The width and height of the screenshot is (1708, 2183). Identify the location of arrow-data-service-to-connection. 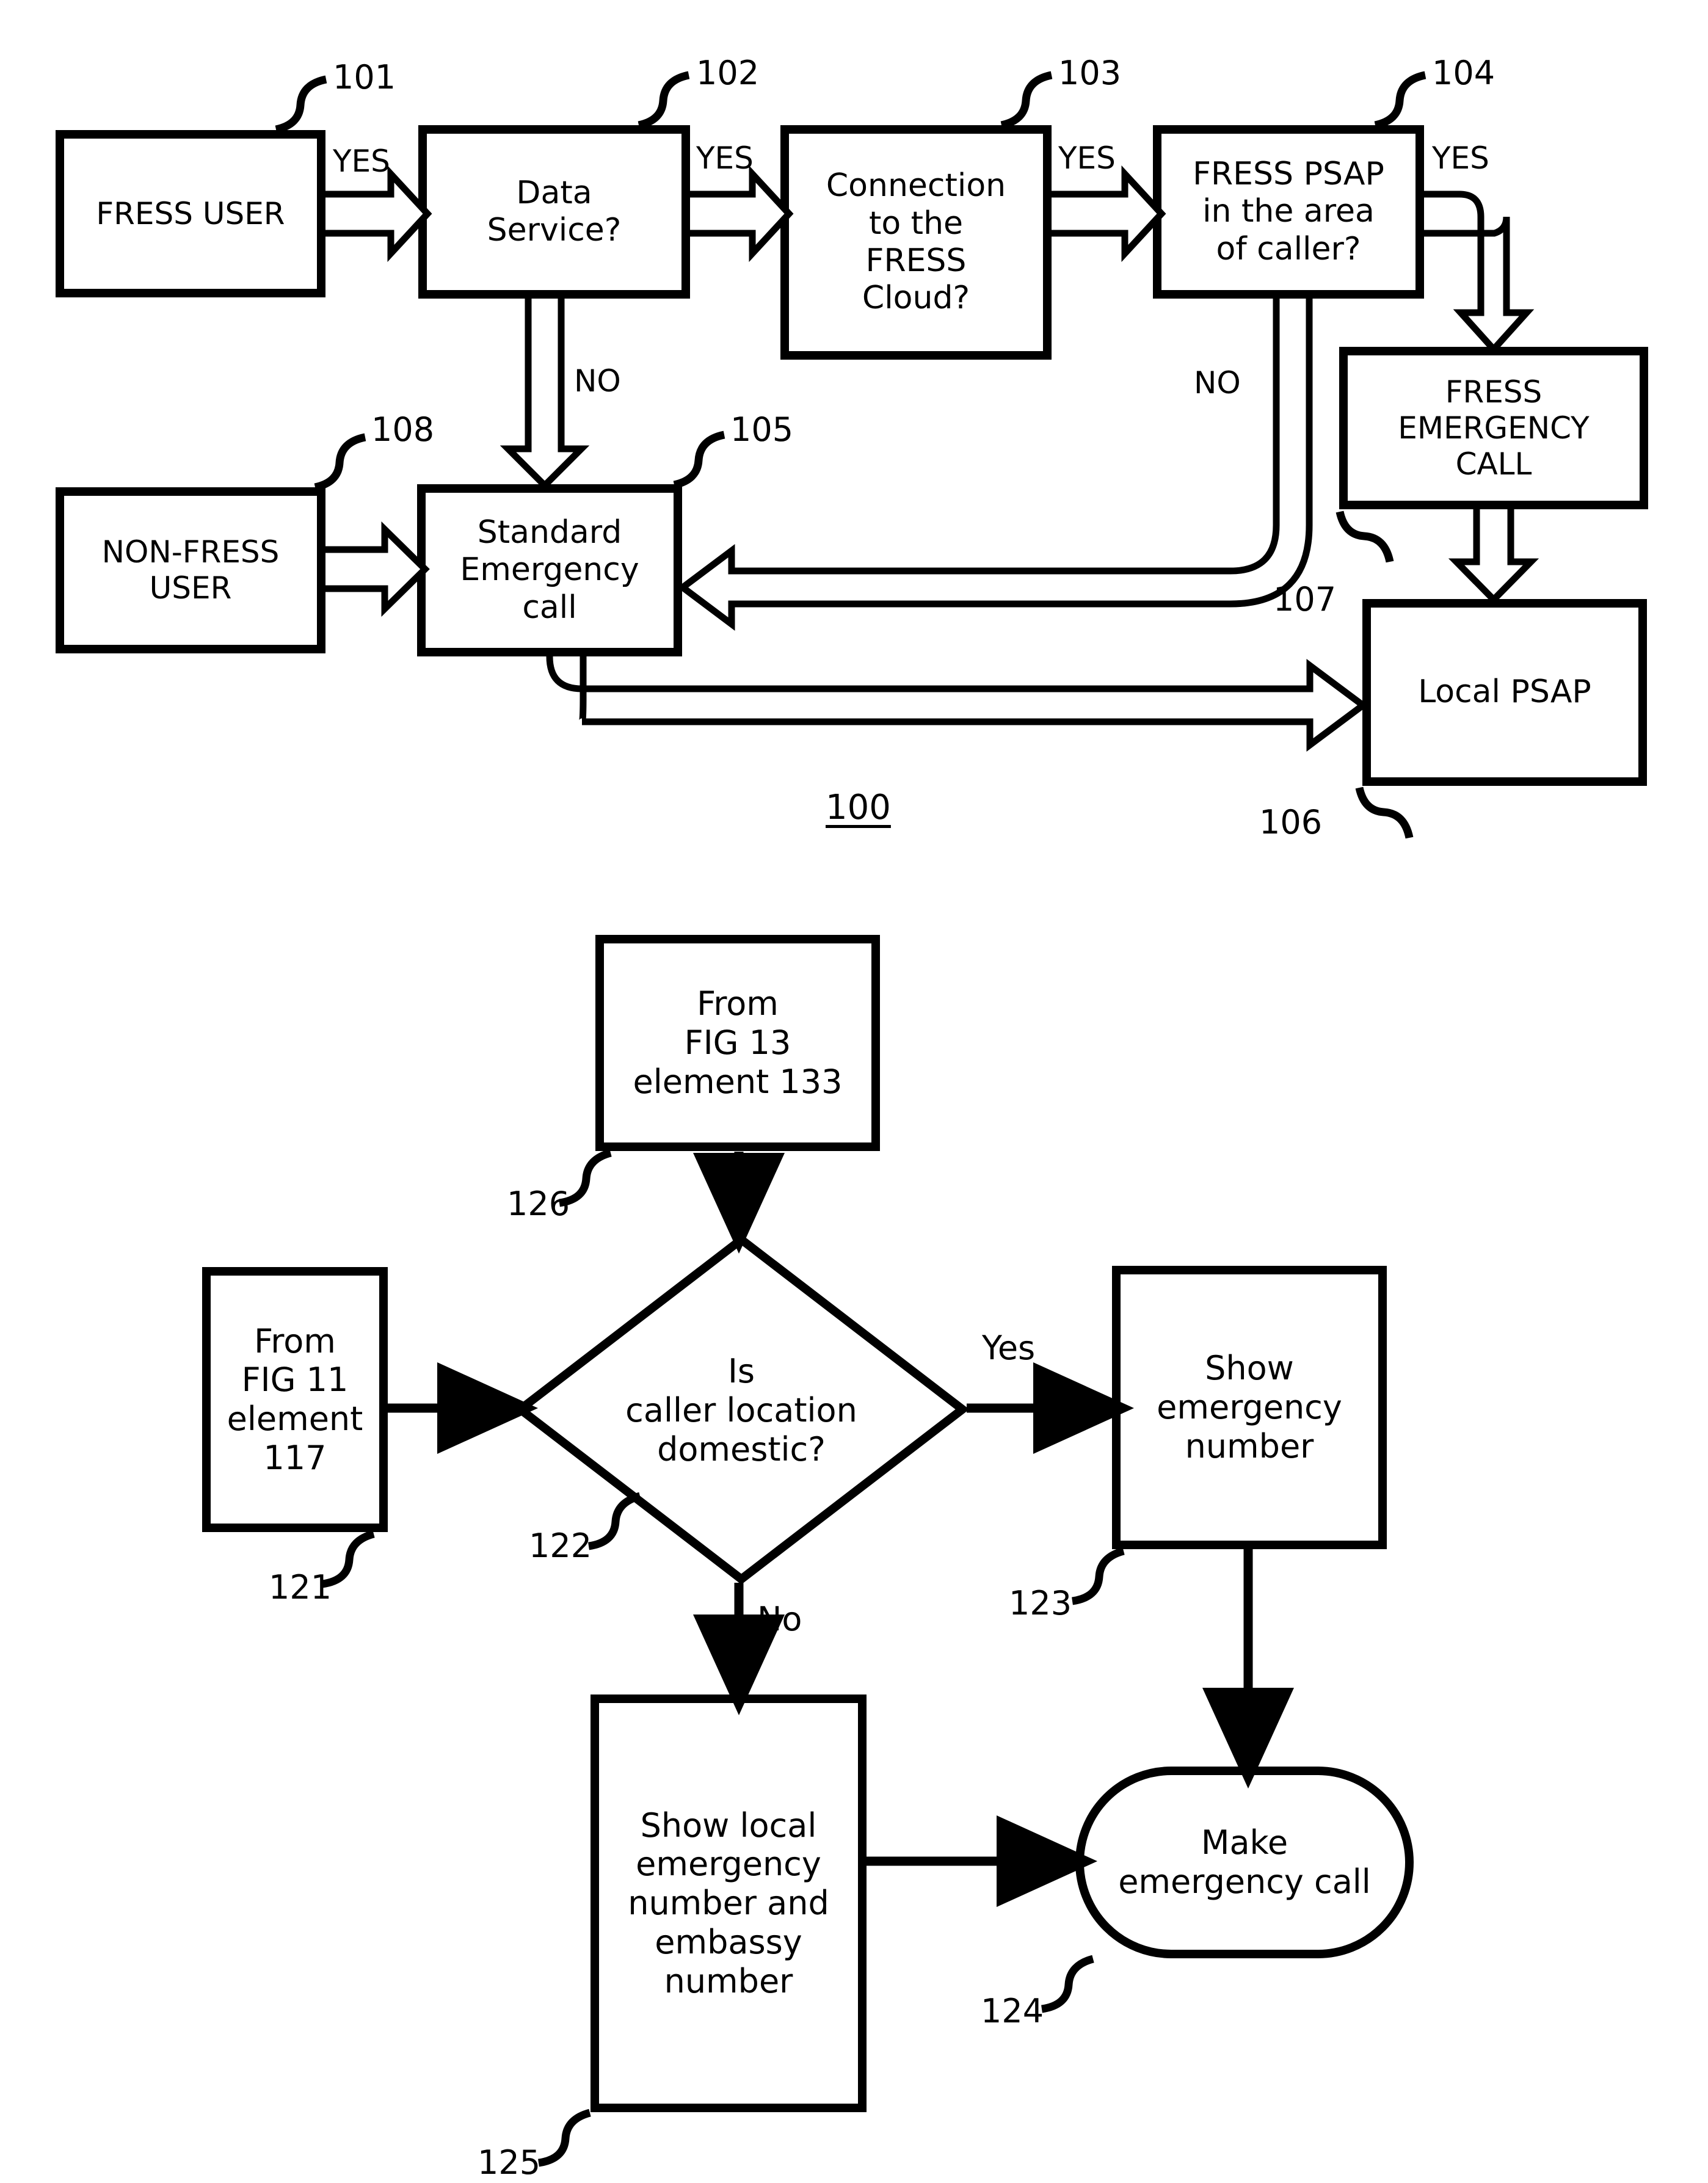
(742, 214).